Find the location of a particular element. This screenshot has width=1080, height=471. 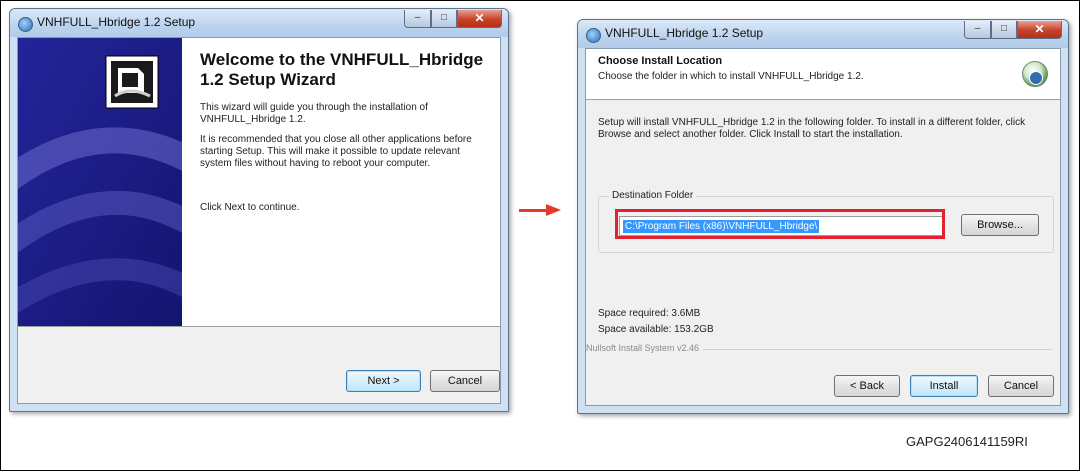

nsis-branding: Nullsoft Install System v2.46 is located at coordinates (645, 348).